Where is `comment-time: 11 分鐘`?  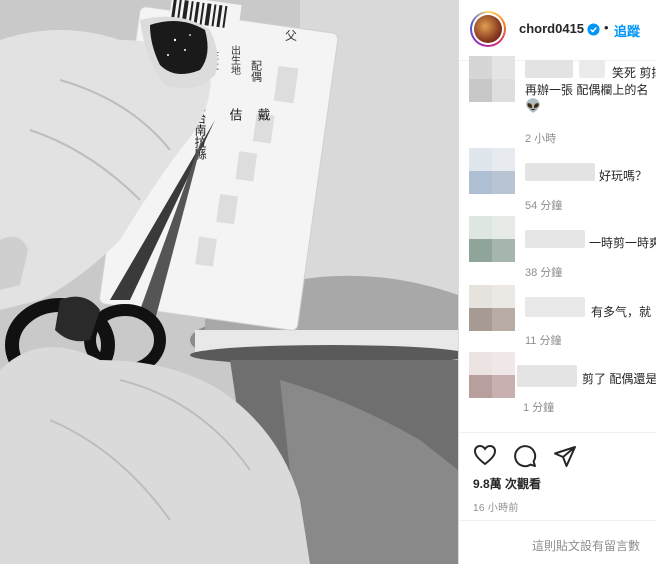
comment-time: 11 分鐘 is located at coordinates (543, 341).